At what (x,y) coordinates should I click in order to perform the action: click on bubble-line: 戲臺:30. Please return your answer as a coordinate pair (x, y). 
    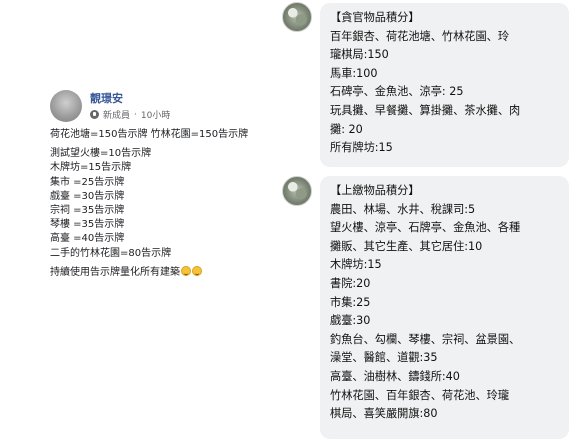
    Looking at the image, I should click on (350, 321).